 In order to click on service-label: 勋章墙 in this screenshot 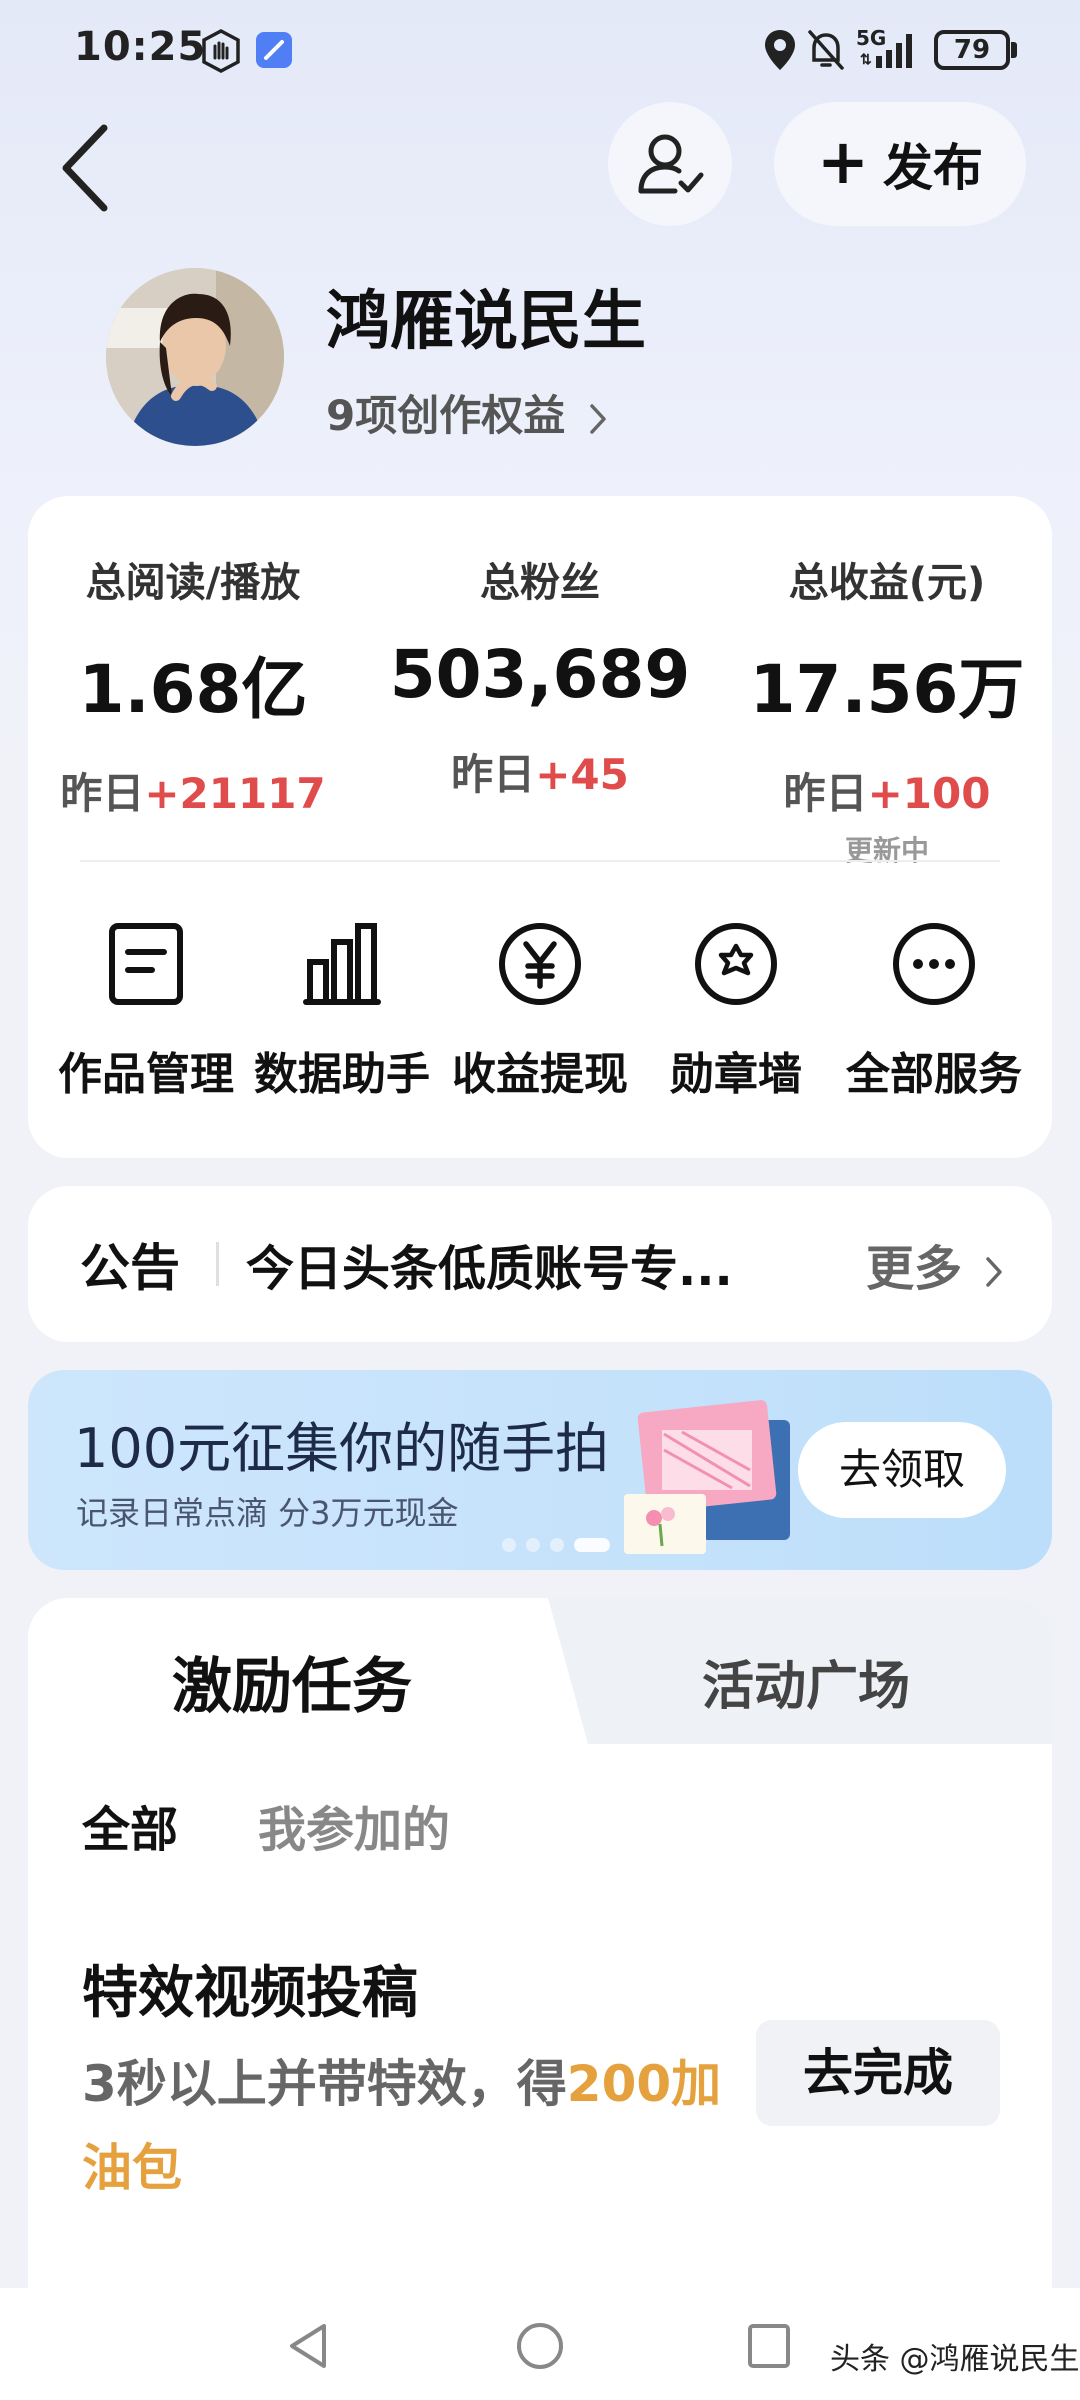, I will do `click(736, 1074)`.